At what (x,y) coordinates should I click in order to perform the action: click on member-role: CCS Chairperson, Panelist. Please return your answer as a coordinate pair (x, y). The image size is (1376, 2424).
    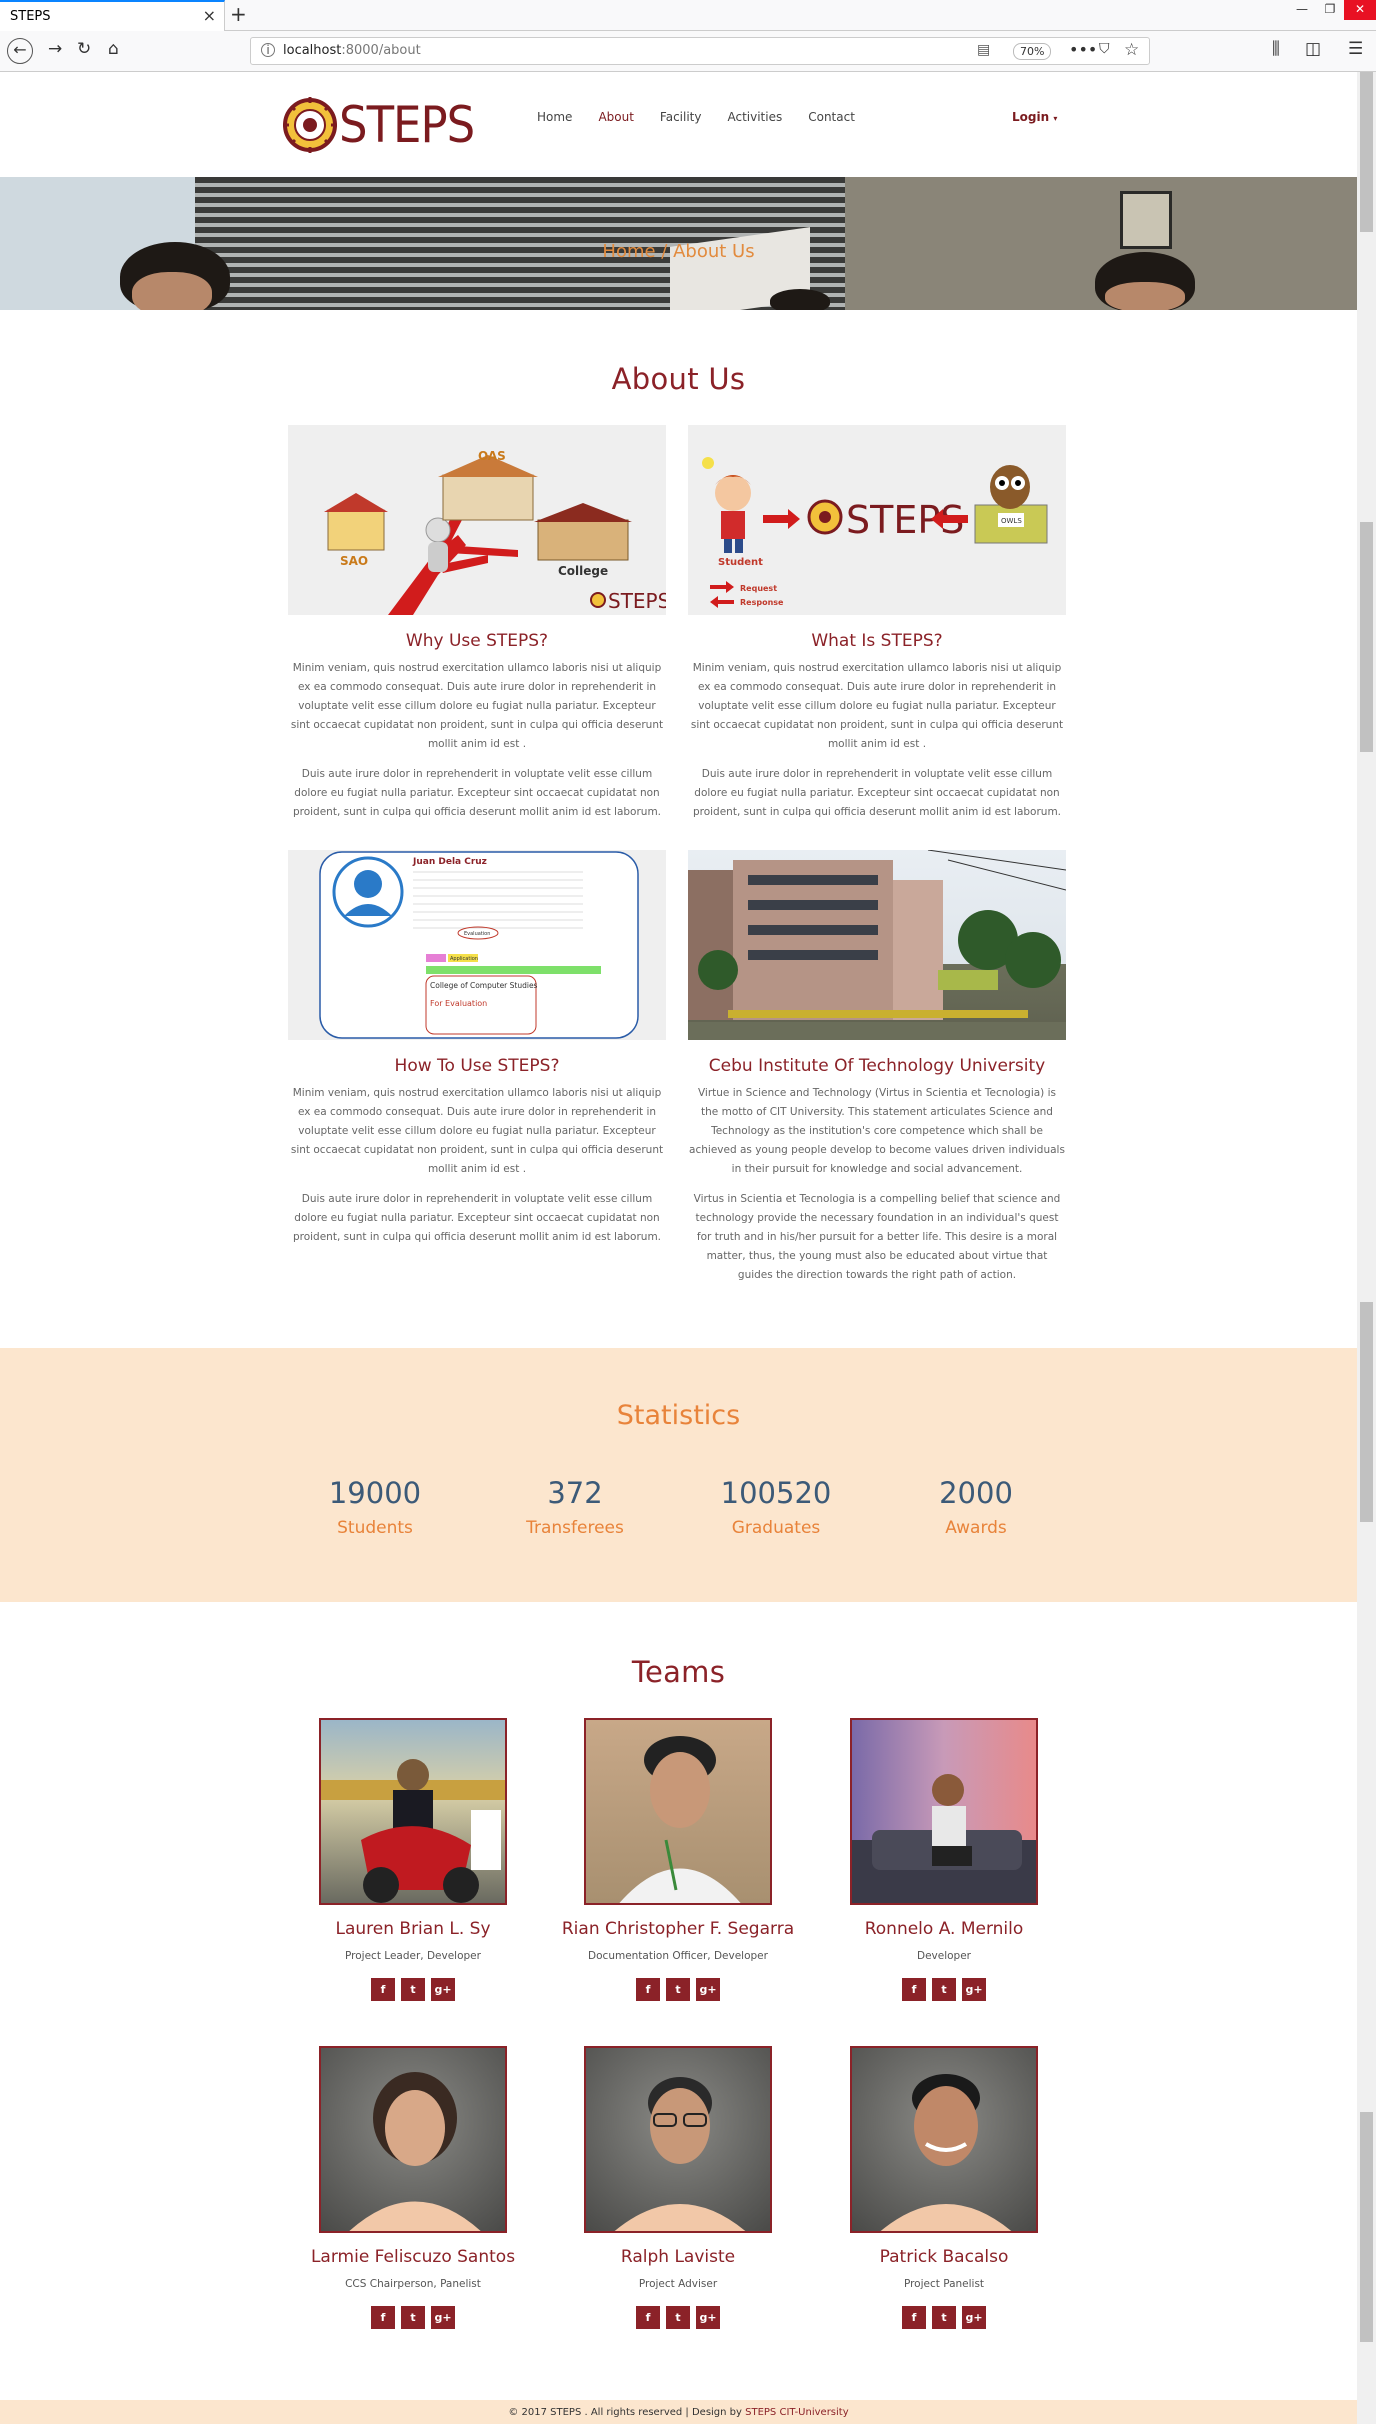
    Looking at the image, I should click on (413, 2284).